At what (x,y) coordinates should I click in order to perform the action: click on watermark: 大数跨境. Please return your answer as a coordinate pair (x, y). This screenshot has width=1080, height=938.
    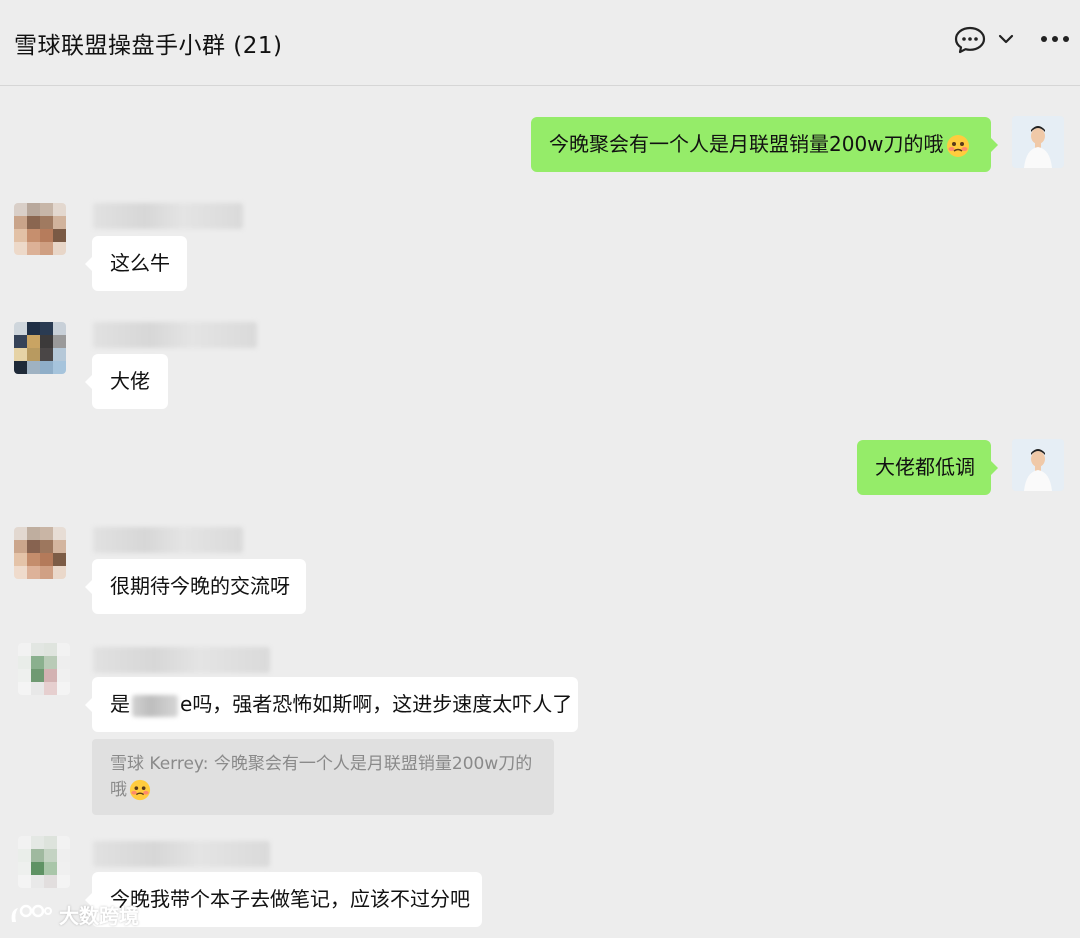
    Looking at the image, I should click on (73, 917).